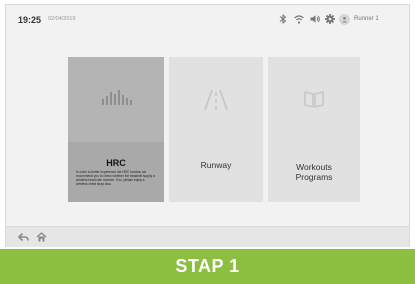 Image resolution: width=415 pixels, height=284 pixels. What do you see at coordinates (315, 19) in the screenshot?
I see `volume-icon` at bounding box center [315, 19].